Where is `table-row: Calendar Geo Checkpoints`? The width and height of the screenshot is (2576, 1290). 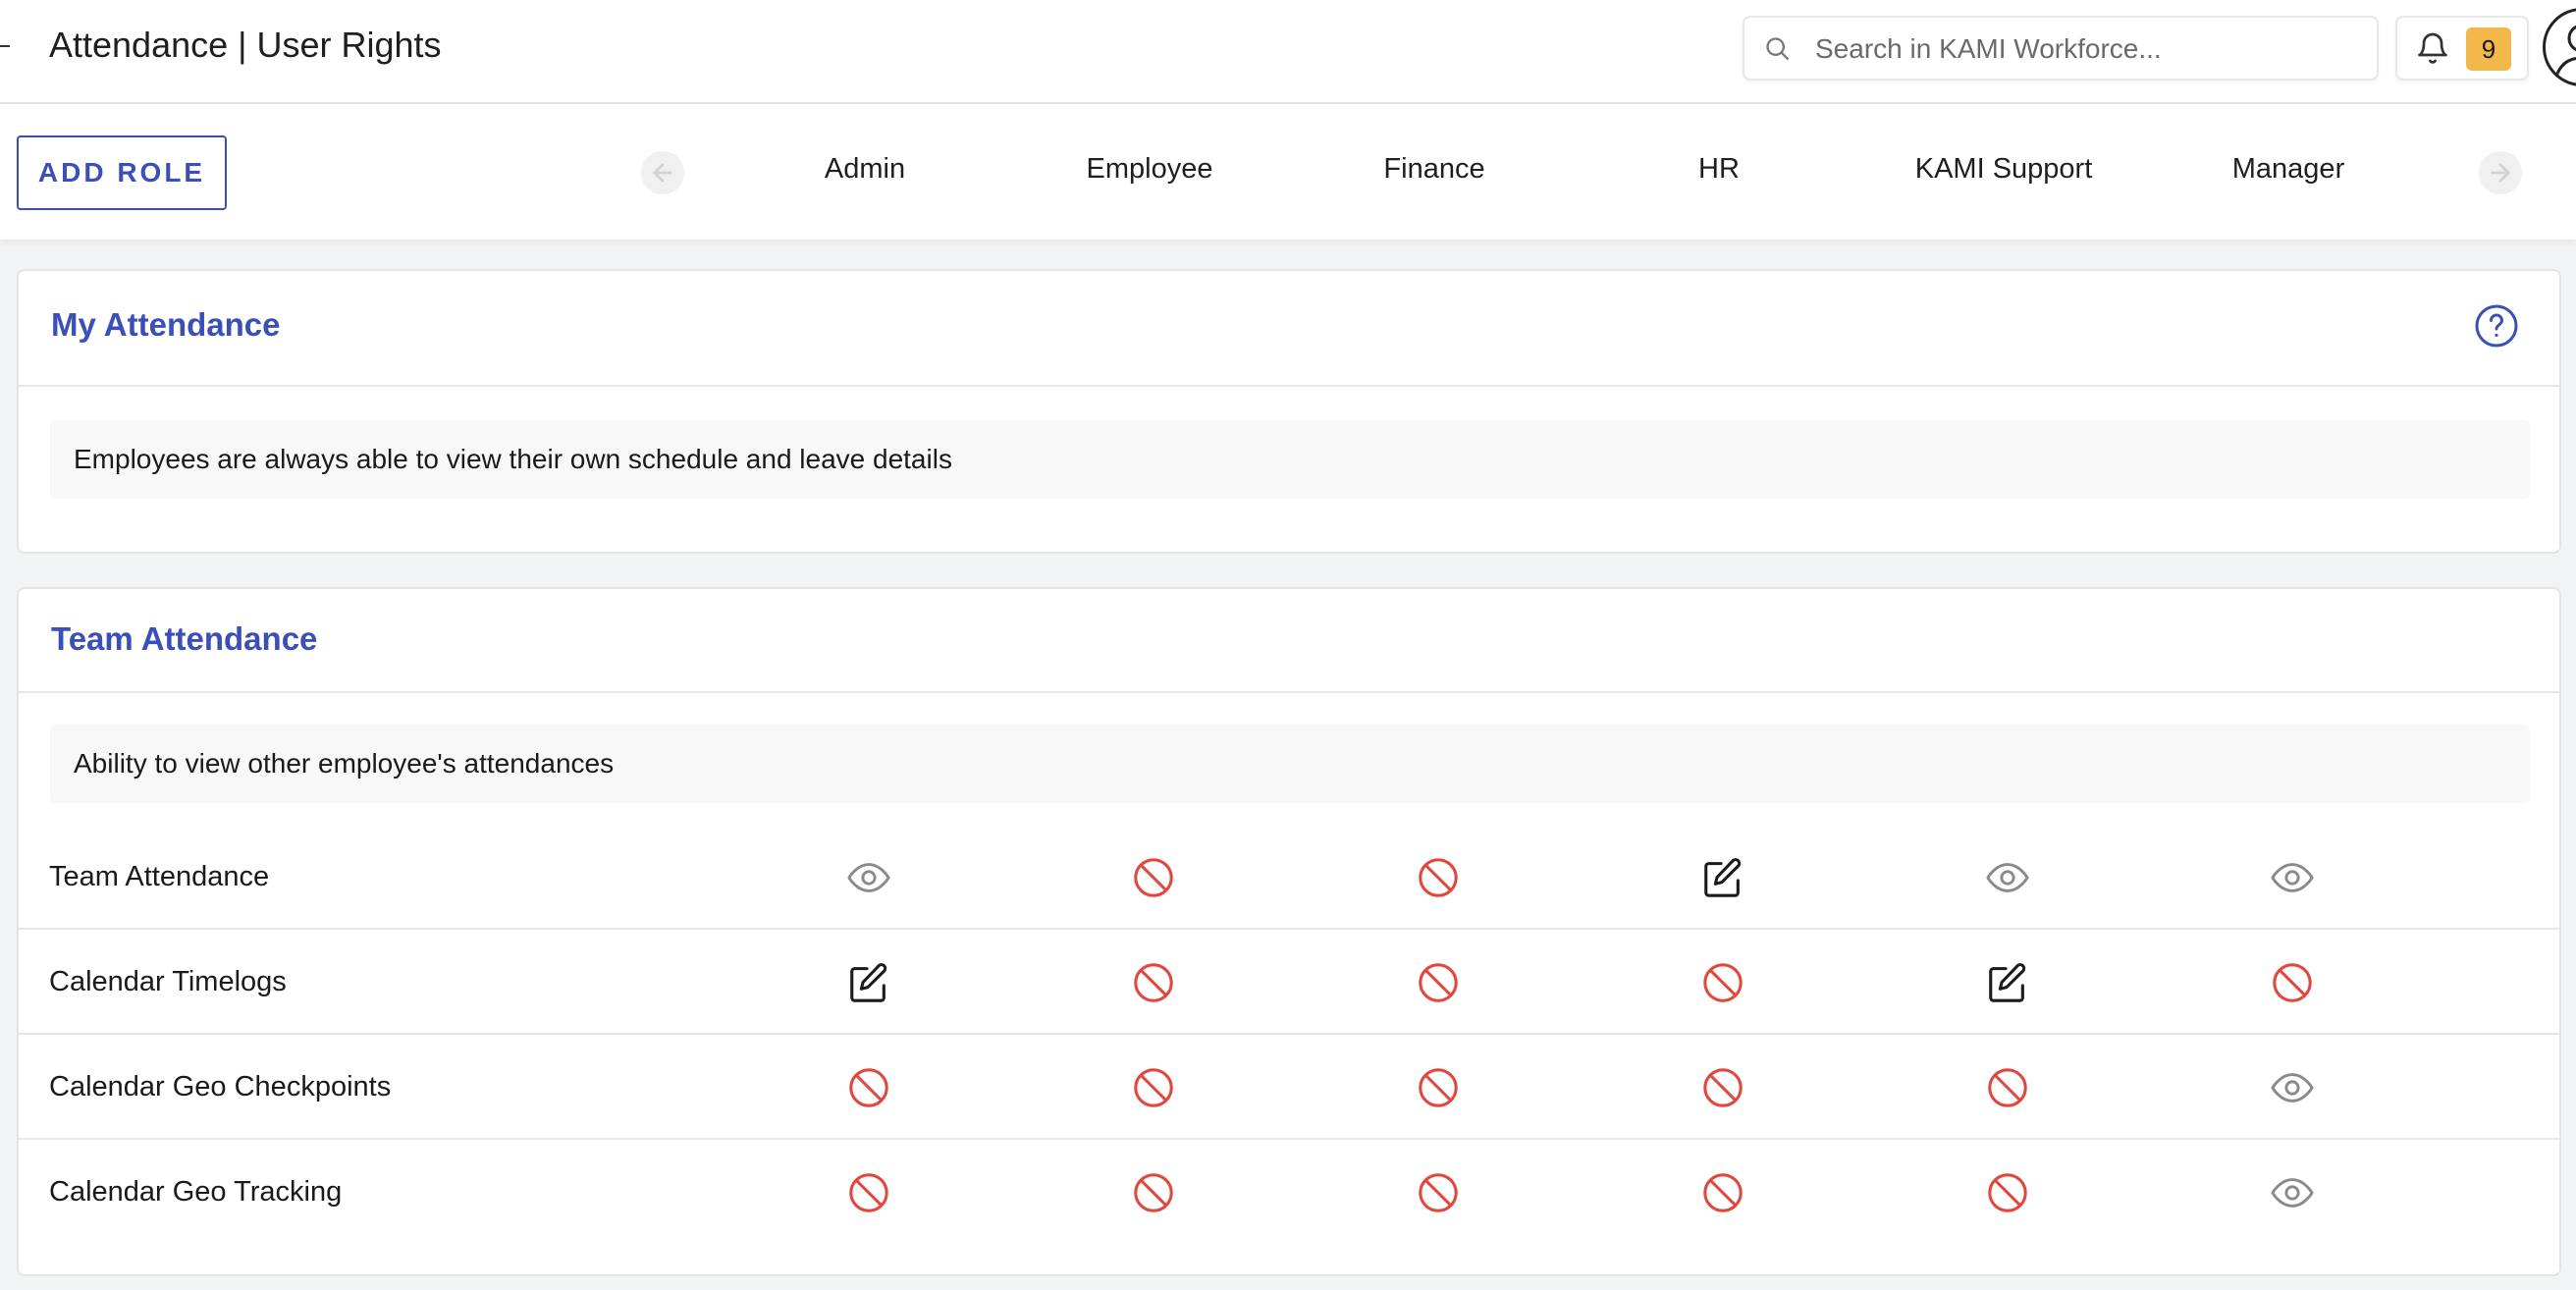
table-row: Calendar Geo Checkpoints is located at coordinates (1289, 1087).